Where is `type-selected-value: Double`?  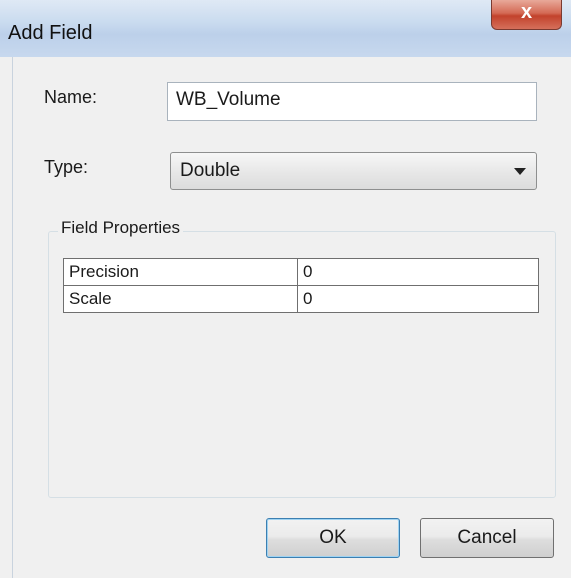 type-selected-value: Double is located at coordinates (210, 170).